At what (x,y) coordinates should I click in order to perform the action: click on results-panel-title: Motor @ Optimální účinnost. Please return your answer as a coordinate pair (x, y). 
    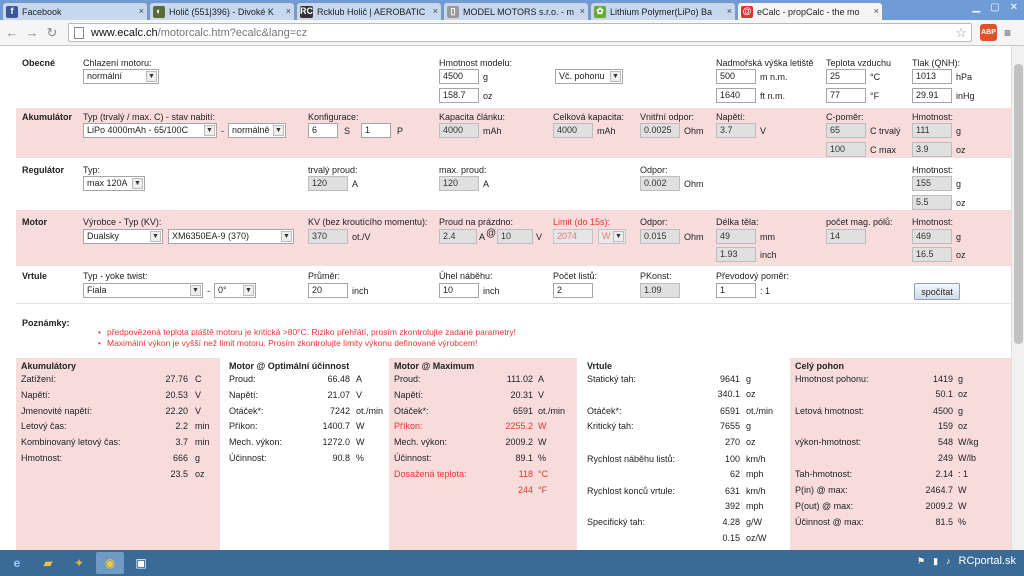
    Looking at the image, I should click on (289, 366).